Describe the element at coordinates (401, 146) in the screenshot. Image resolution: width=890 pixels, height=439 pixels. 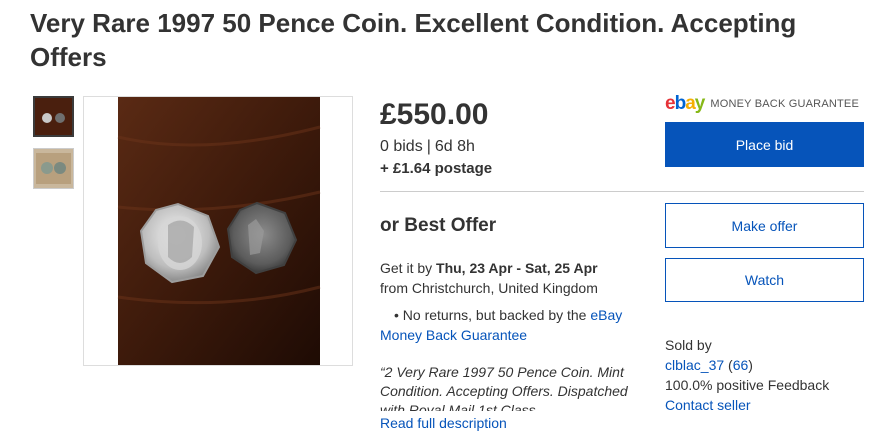
I see `bid-count: 0 bids` at that location.